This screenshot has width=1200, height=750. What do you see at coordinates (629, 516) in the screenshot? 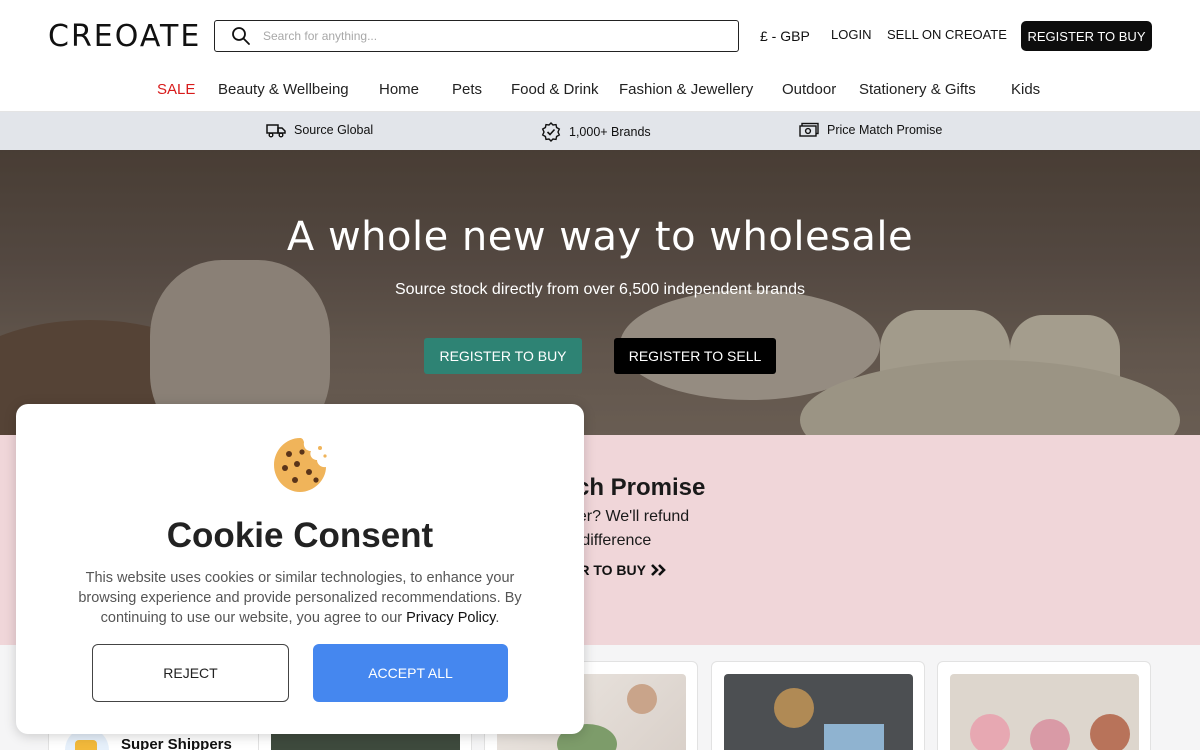
I see `price-match-text: per? We'll refund` at bounding box center [629, 516].